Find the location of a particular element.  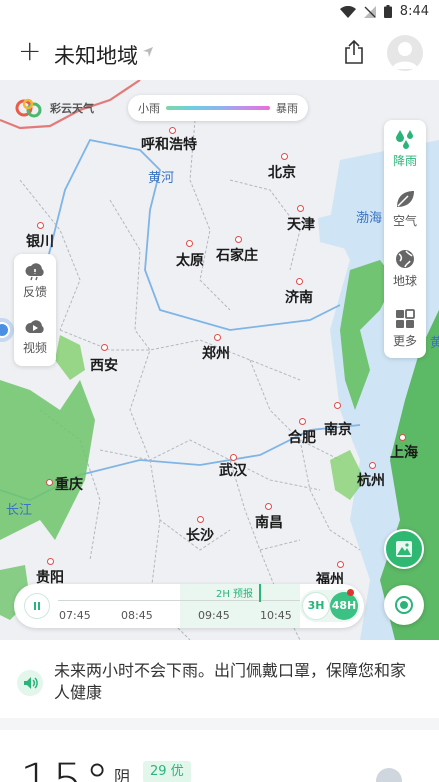

cloudy-icon is located at coordinates (389, 775).